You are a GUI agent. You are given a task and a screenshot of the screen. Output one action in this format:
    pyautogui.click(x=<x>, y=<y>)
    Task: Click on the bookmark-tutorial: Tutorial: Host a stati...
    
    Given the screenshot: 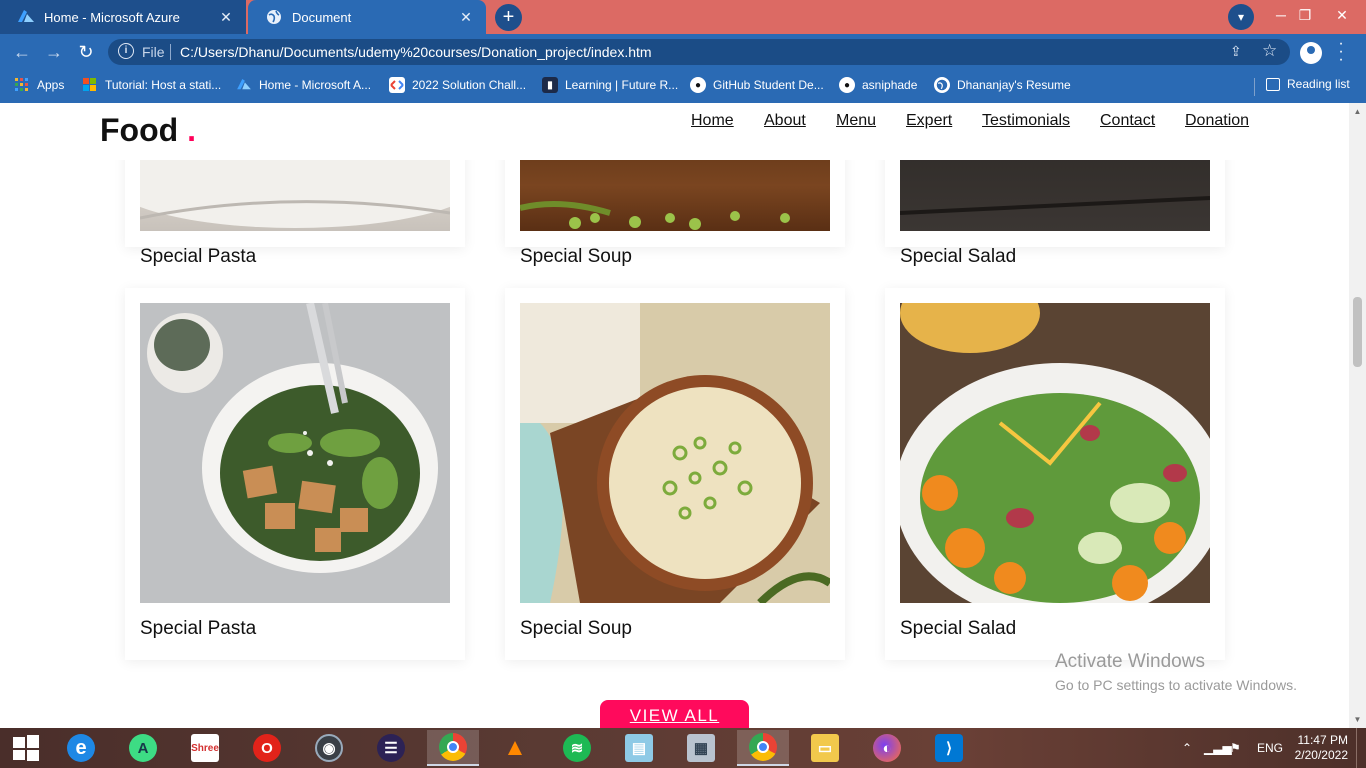 What is the action you would take?
    pyautogui.click(x=151, y=85)
    